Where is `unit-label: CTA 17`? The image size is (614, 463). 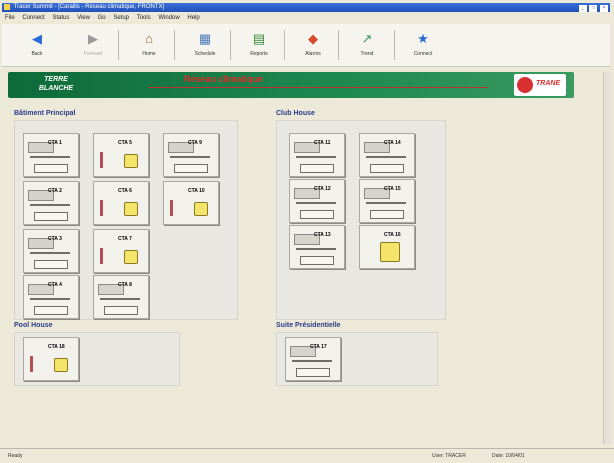
unit-label: CTA 17 is located at coordinates (318, 347).